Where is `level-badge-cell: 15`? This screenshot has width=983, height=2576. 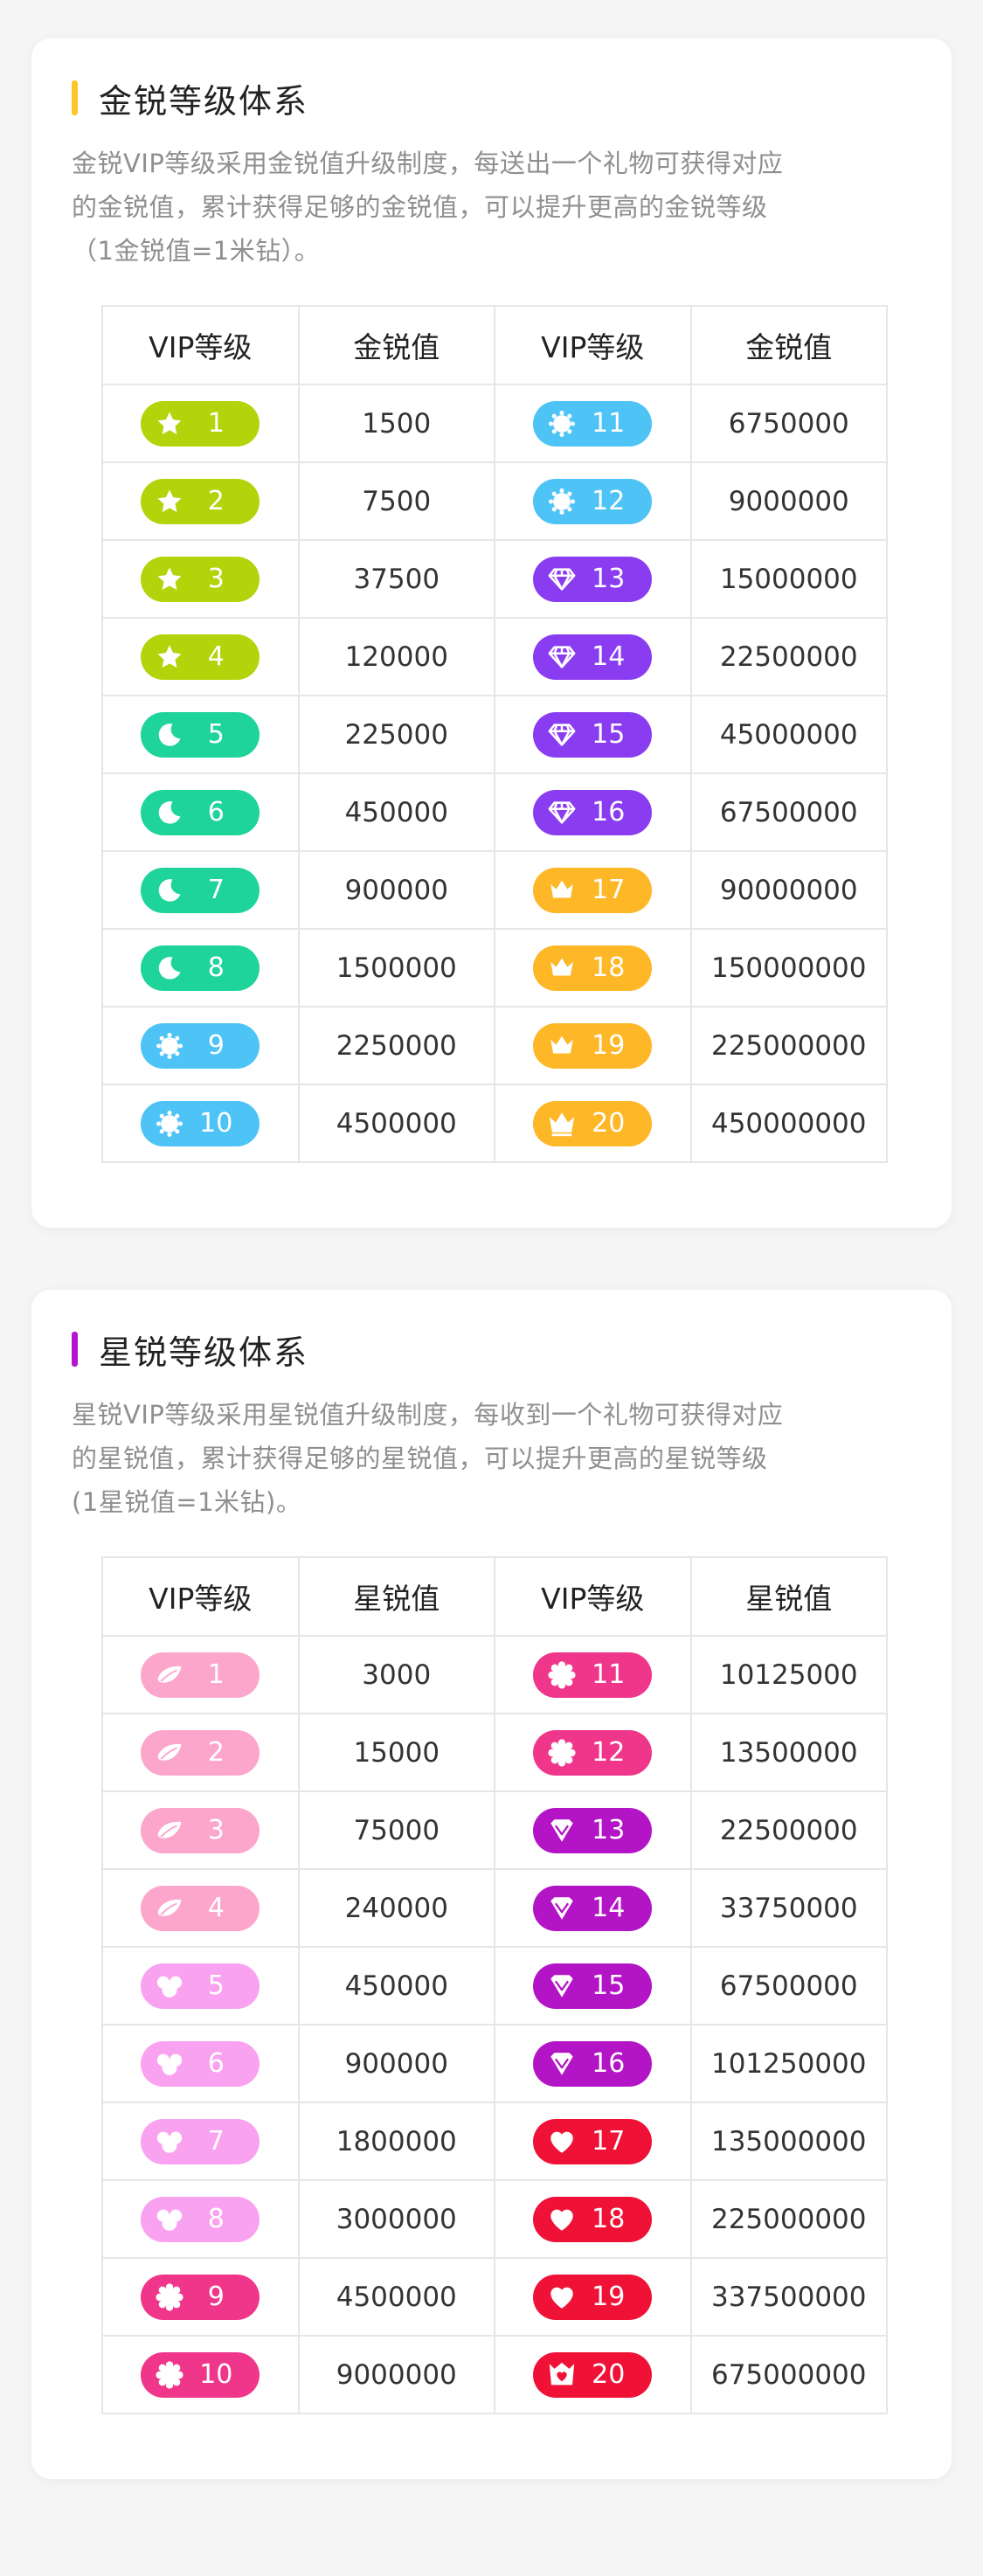 level-badge-cell: 15 is located at coordinates (593, 1985).